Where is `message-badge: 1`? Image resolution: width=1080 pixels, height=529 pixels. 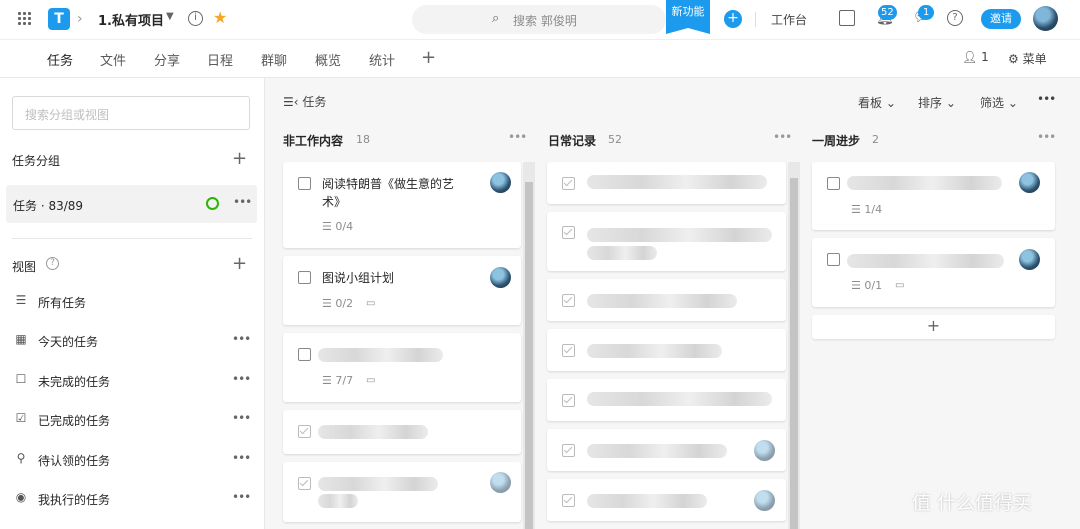 message-badge: 1 is located at coordinates (926, 12).